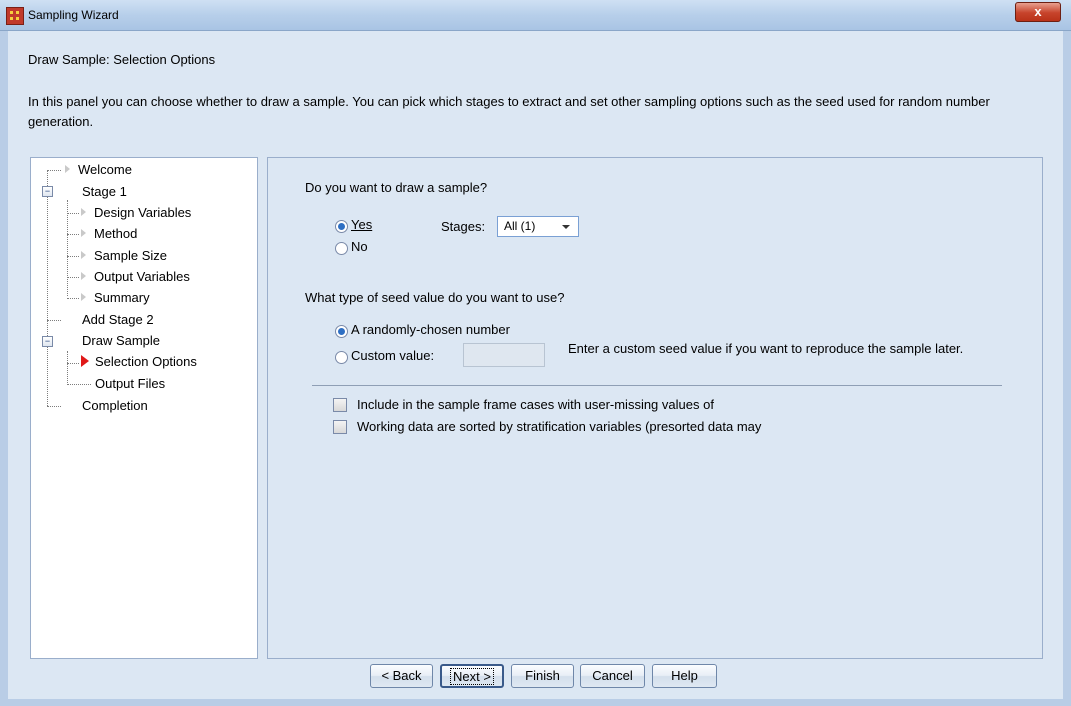 The width and height of the screenshot is (1071, 706). I want to click on custom-seed-radio-label: Custom value:, so click(392, 355).